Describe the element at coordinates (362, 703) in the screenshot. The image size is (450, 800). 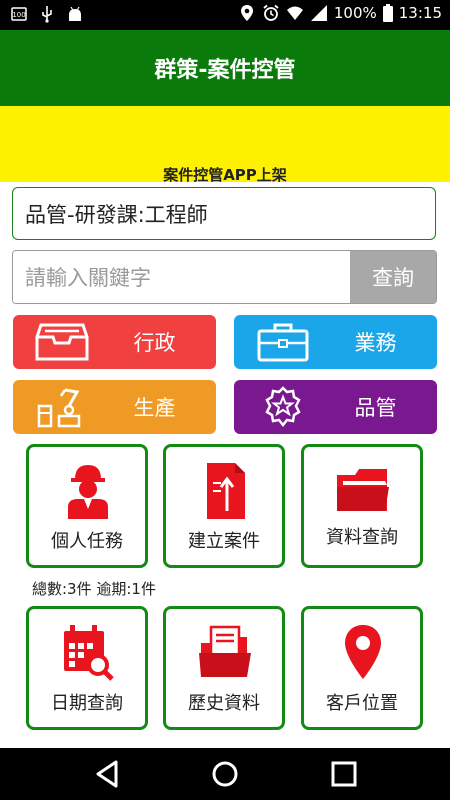
I see `customer-location-label: 客戶位置` at that location.